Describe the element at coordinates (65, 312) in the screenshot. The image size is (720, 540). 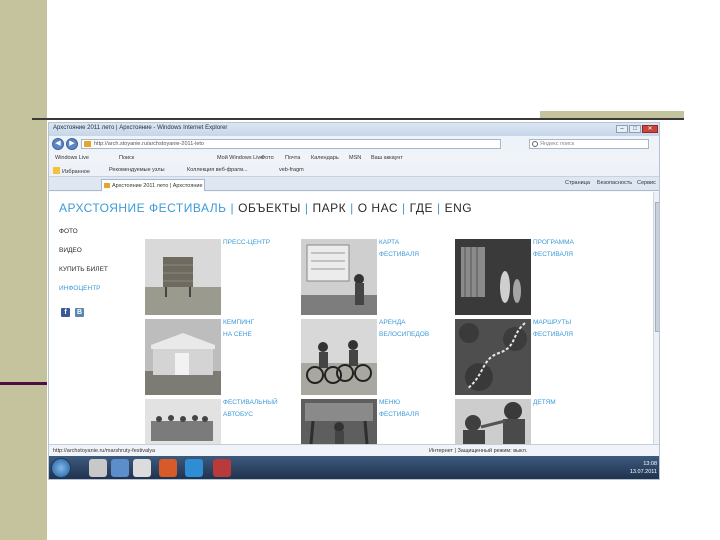
I see `facebook-icon: f` at that location.